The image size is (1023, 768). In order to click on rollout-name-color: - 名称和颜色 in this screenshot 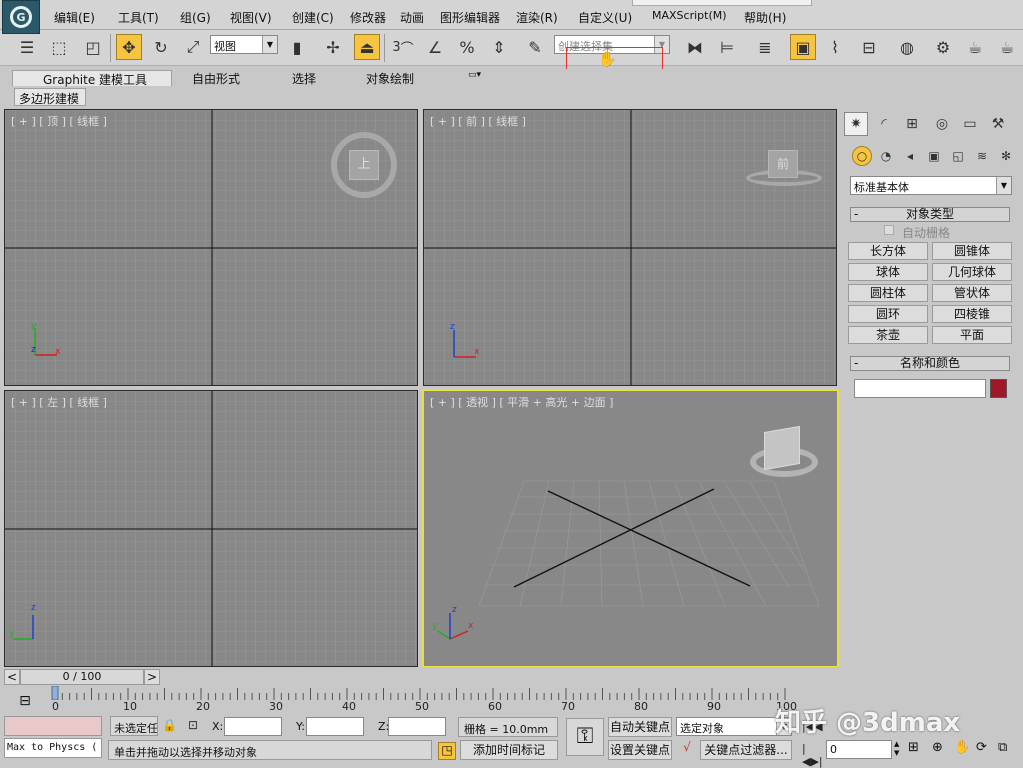, I will do `click(930, 363)`.